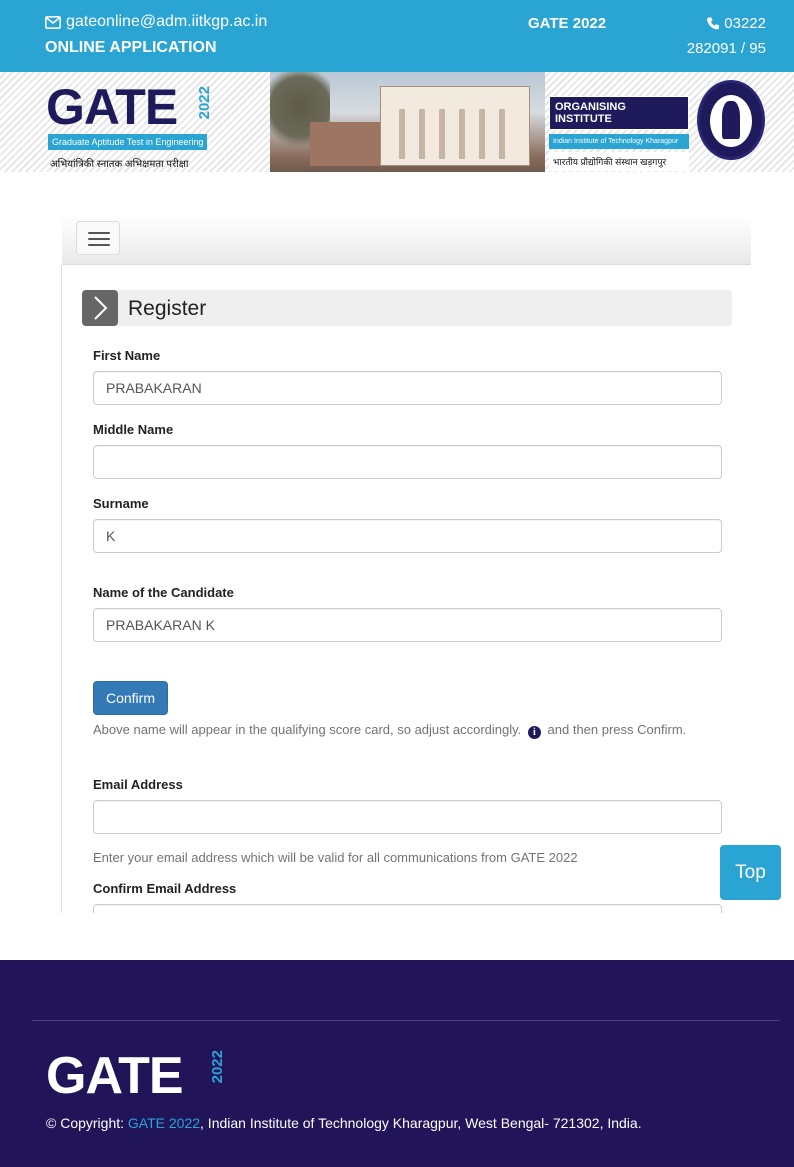 The width and height of the screenshot is (794, 1167). Describe the element at coordinates (121, 503) in the screenshot. I see `surname-label: Surname` at that location.